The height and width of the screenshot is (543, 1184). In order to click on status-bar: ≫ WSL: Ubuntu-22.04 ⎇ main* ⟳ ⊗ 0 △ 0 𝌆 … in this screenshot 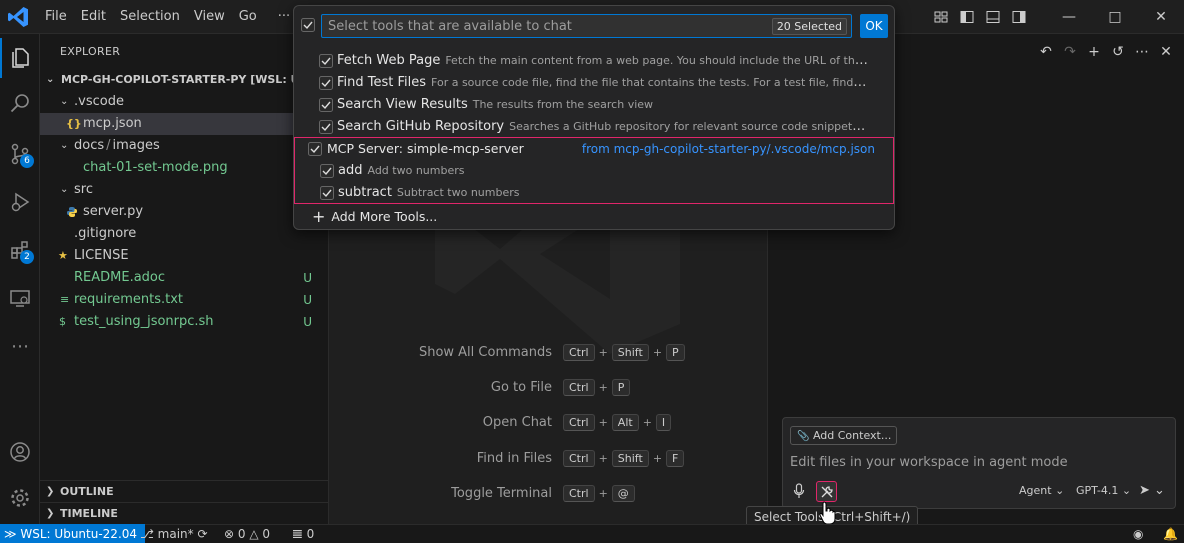, I will do `click(592, 533)`.